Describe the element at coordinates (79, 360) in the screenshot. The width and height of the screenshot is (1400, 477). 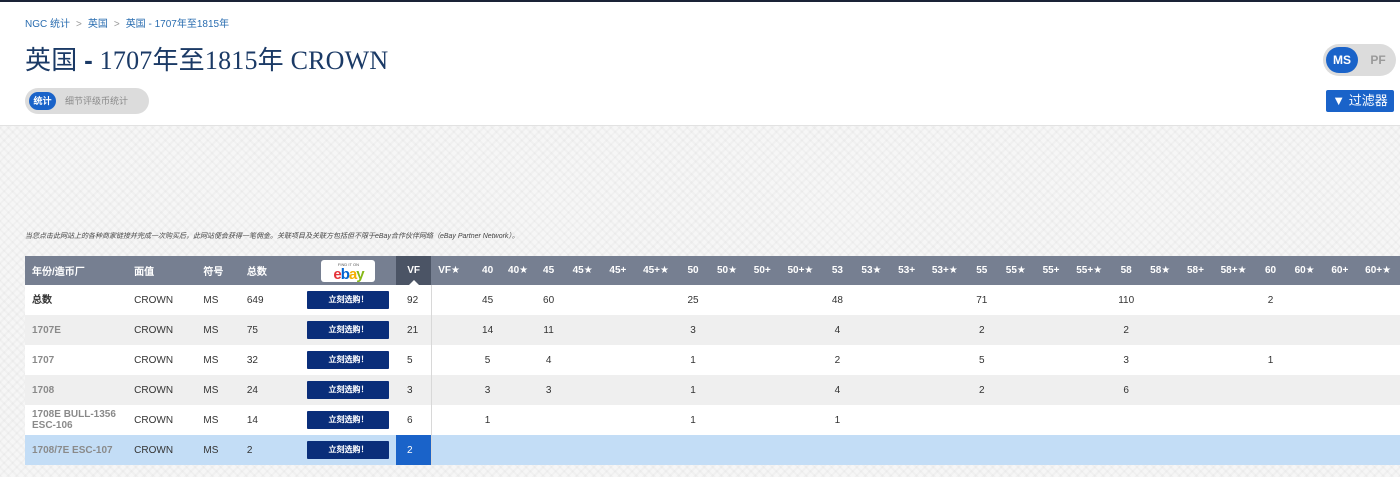
I see `year-mint-link: 1707` at that location.